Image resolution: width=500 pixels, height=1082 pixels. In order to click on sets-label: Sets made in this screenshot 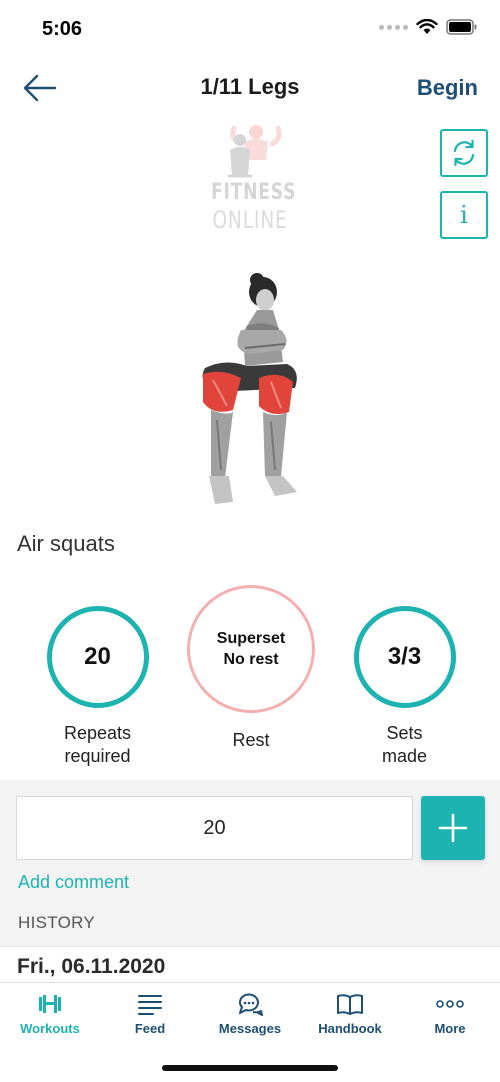, I will do `click(404, 744)`.